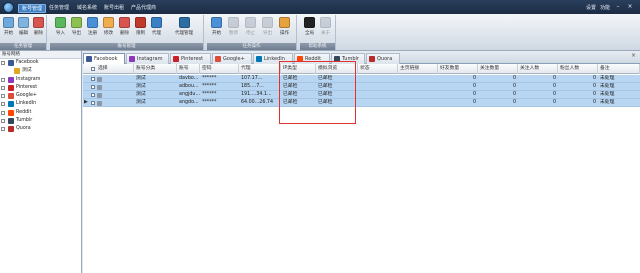 This screenshot has height=273, width=640. Describe the element at coordinates (40, 96) in the screenshot. I see `tree-item-googleplus: Google+` at that location.